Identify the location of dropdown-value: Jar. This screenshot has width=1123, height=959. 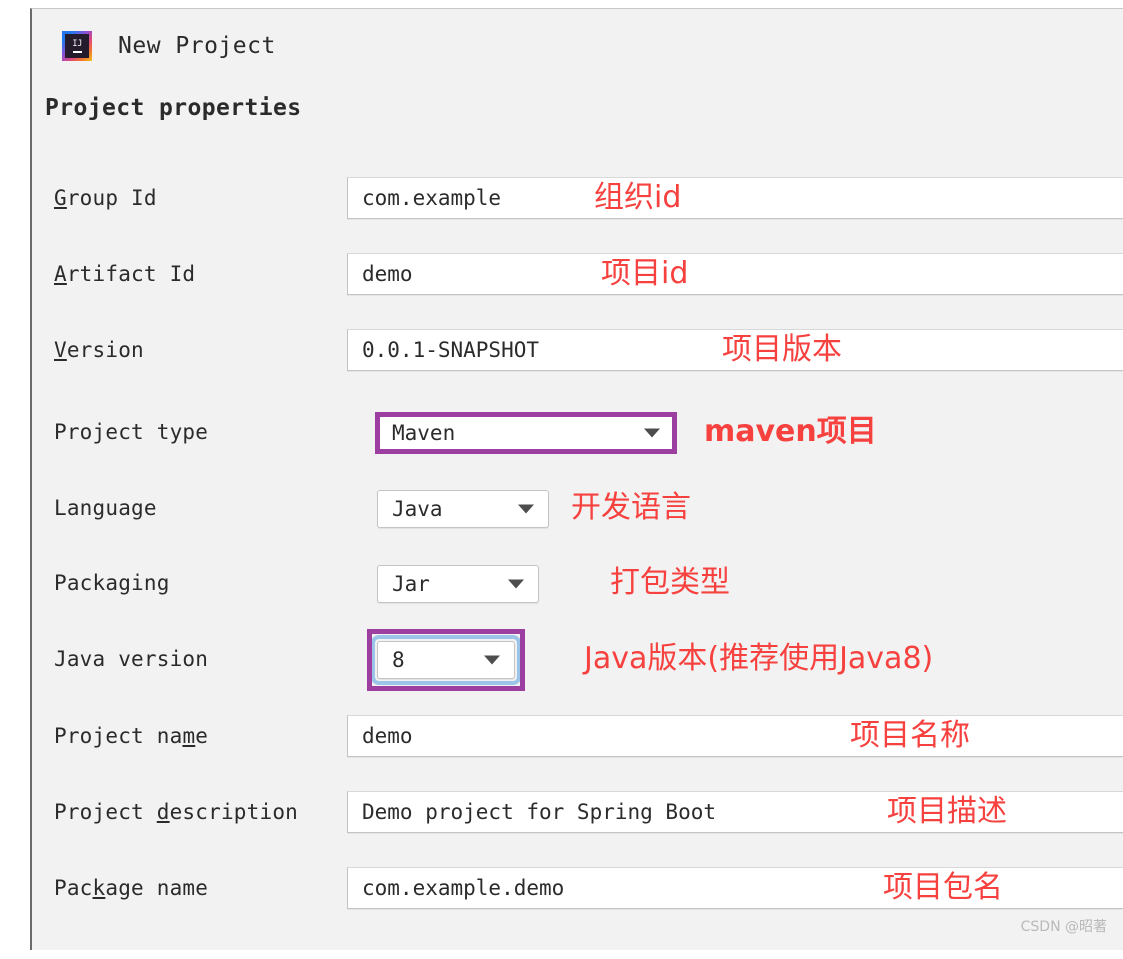
(411, 584).